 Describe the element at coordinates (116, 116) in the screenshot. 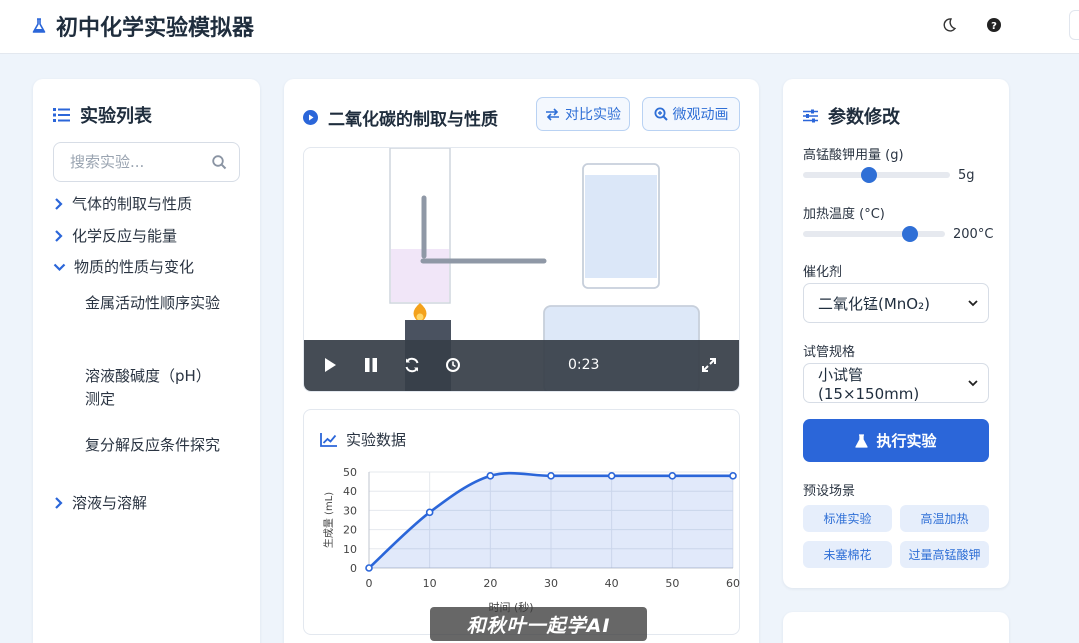

I see `experiment-list-title: 实验列表` at that location.